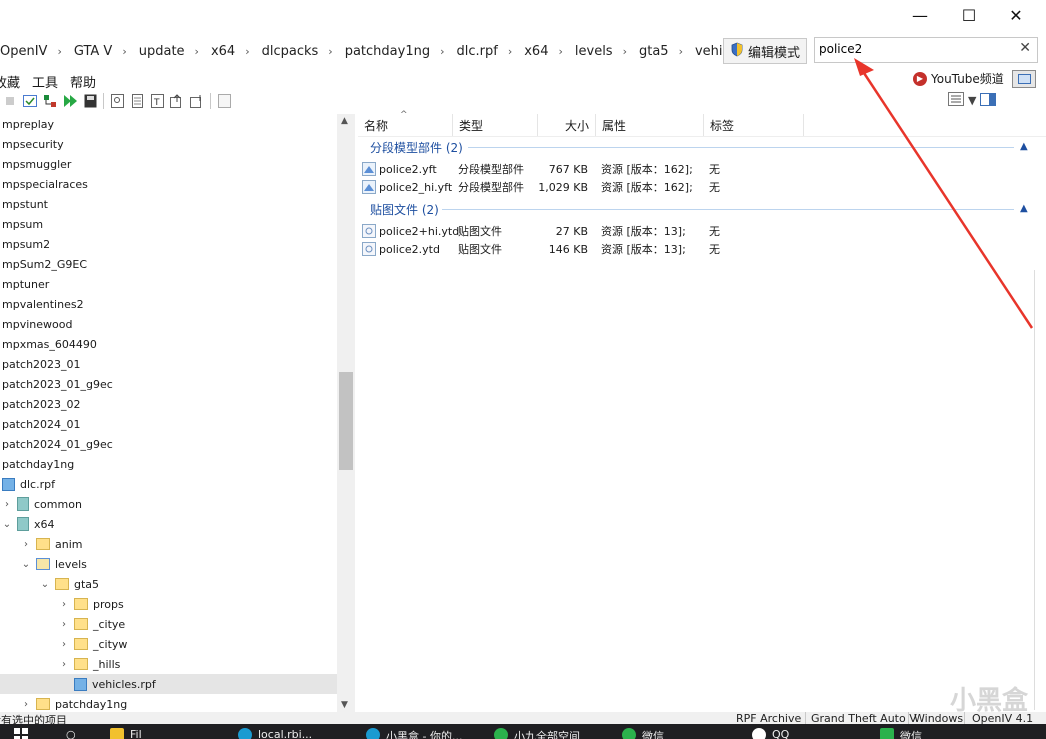 The height and width of the screenshot is (739, 1046). I want to click on preview-pane-icon, so click(988, 100).